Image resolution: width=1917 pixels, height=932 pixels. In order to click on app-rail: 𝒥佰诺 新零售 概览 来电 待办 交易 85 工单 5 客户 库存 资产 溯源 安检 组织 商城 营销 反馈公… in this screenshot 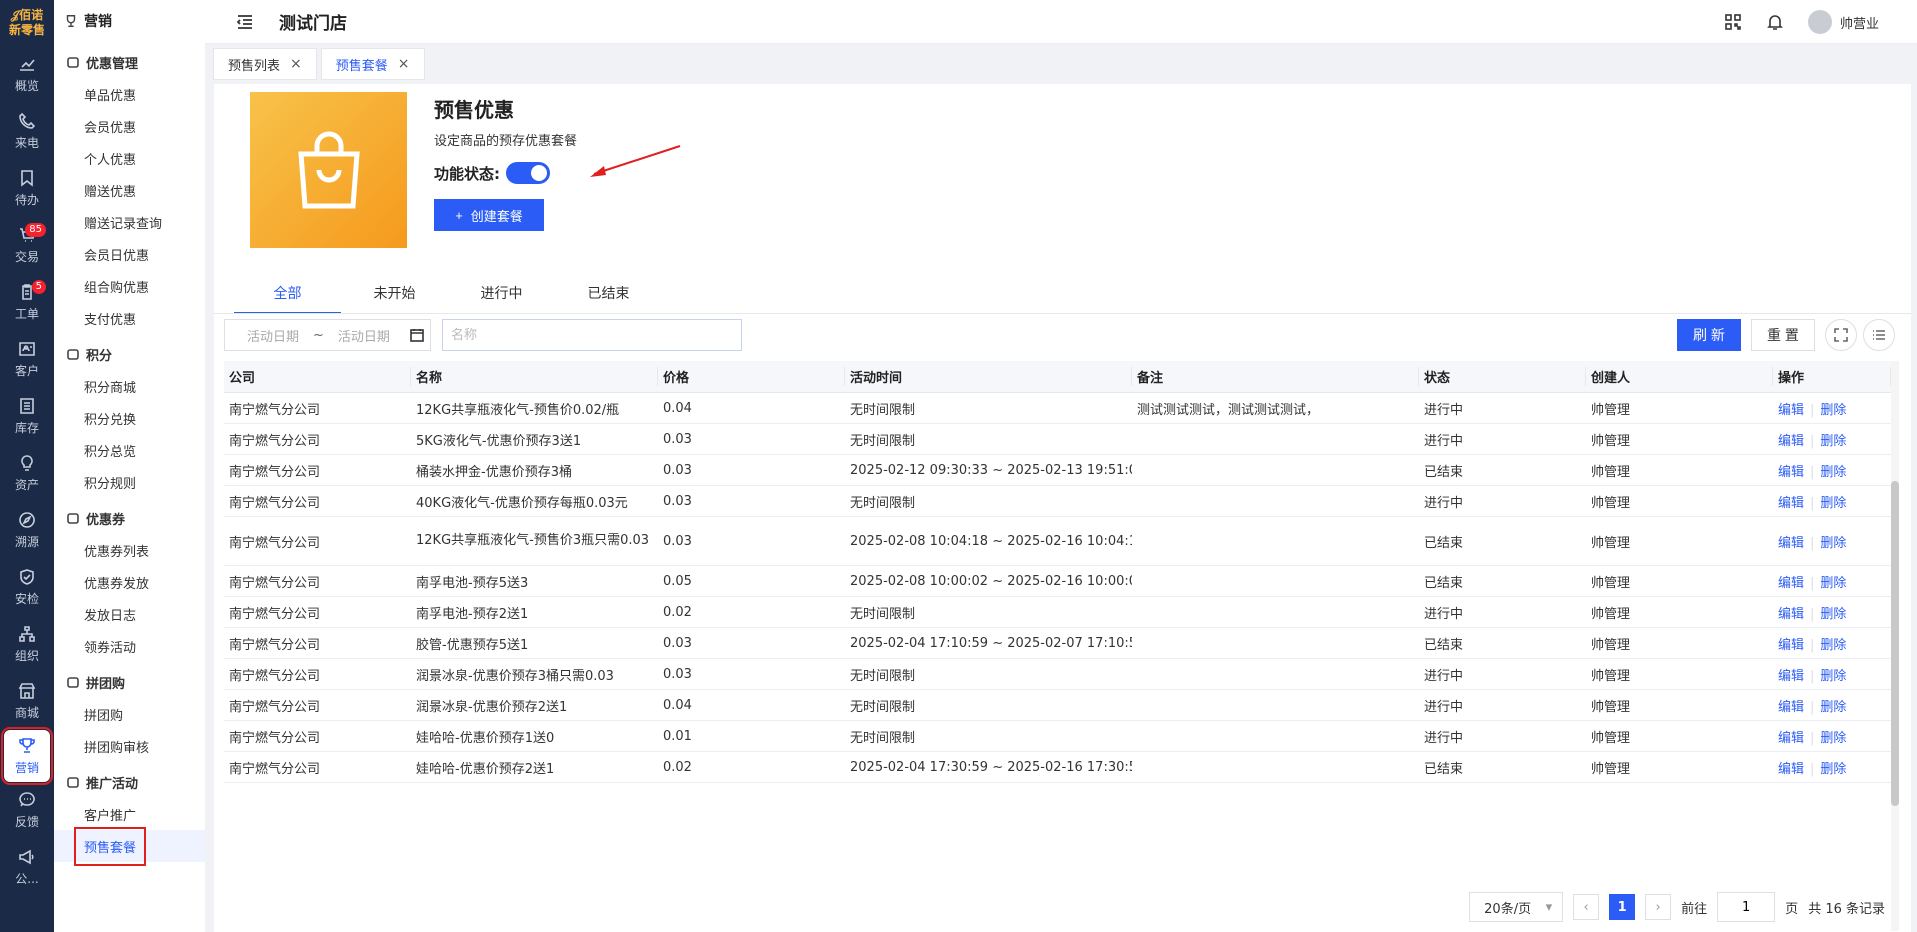, I will do `click(27, 466)`.